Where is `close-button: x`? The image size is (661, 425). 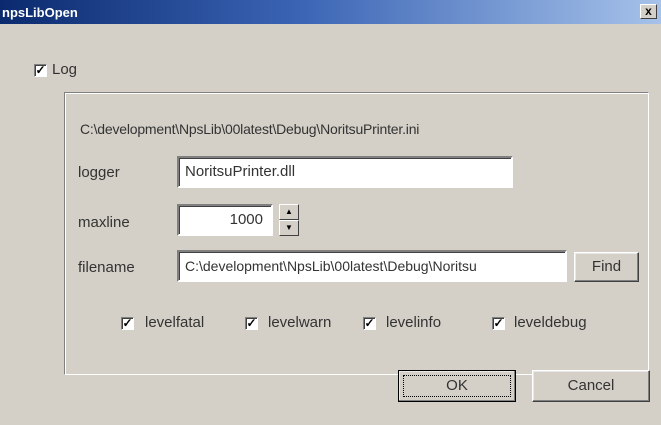 close-button: x is located at coordinates (648, 11).